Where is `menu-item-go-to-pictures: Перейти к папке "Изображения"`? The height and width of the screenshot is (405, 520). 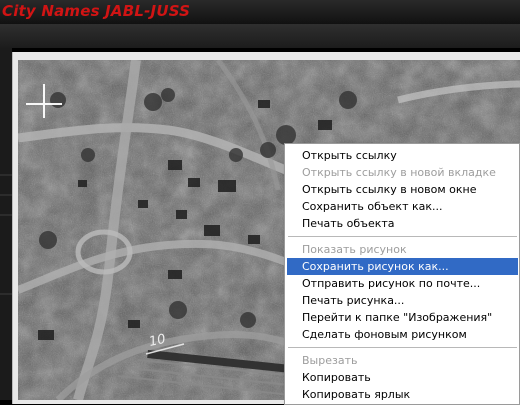 menu-item-go-to-pictures: Перейти к папке "Изображения" is located at coordinates (402, 317).